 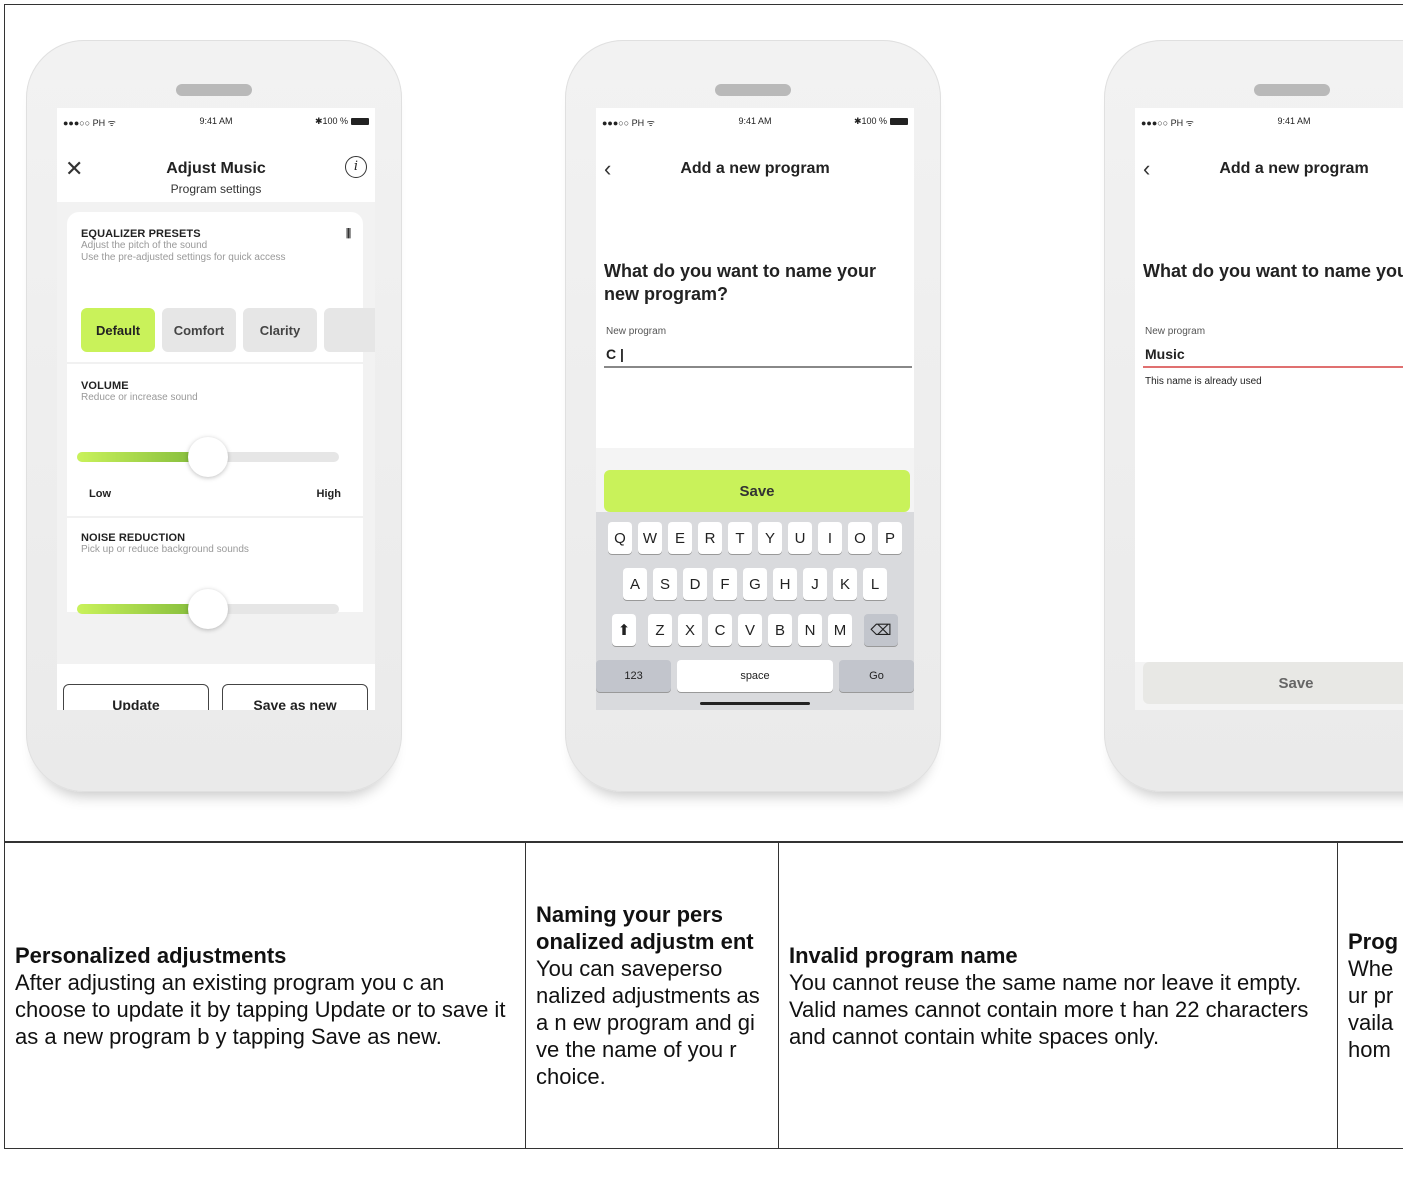 I want to click on info-icon: i, so click(x=356, y=167).